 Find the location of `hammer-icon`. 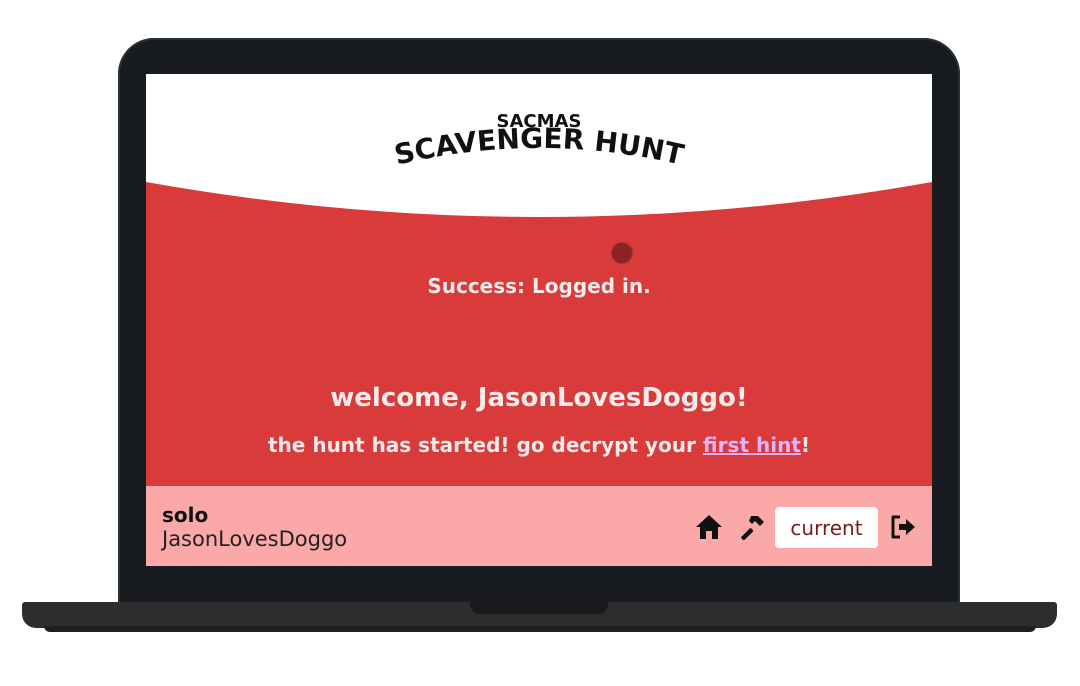

hammer-icon is located at coordinates (751, 527).